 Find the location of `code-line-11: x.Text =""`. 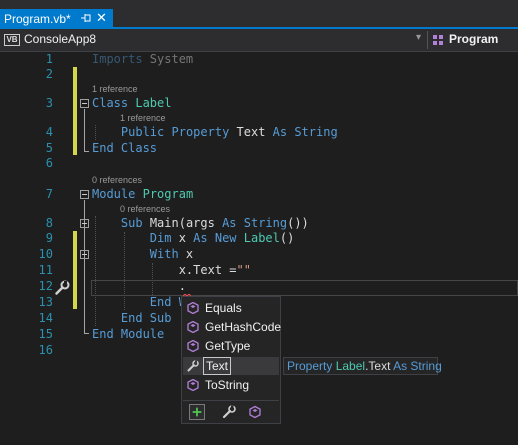

code-line-11: x.Text ="" is located at coordinates (171, 270).